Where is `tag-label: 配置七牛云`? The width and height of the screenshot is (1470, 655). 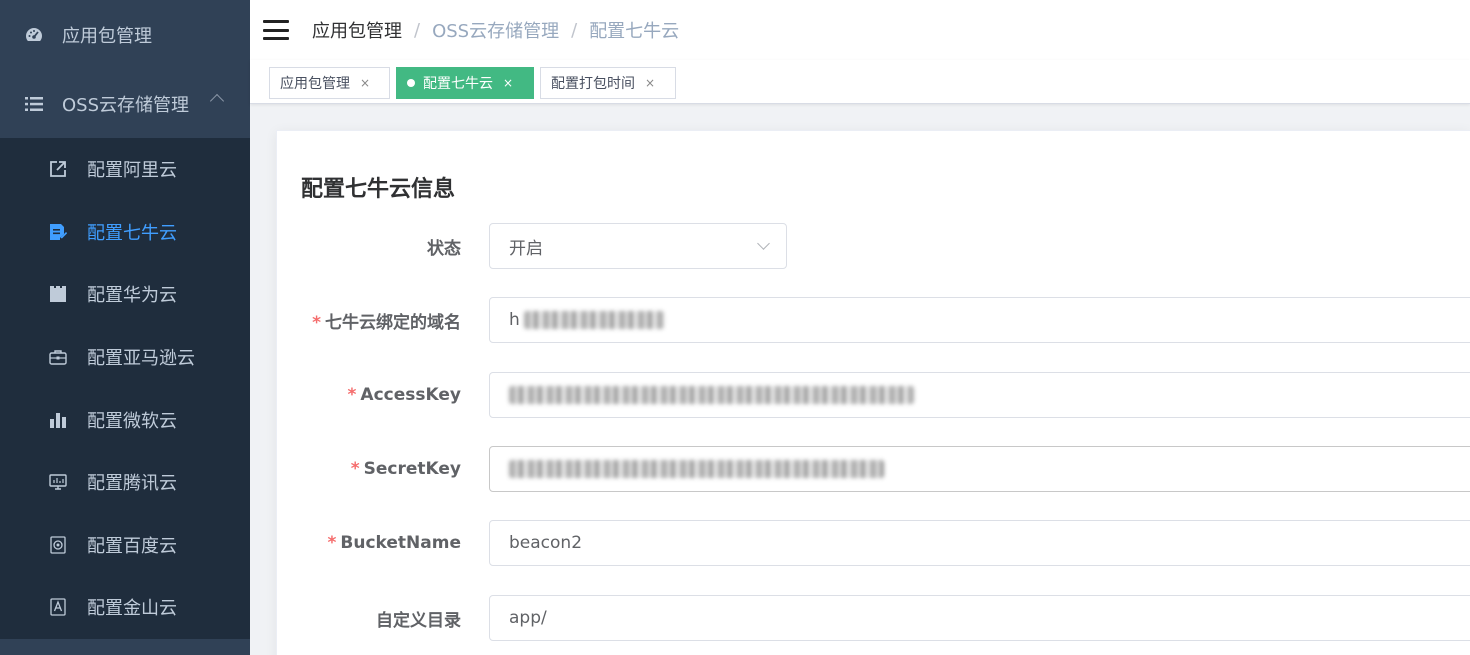
tag-label: 配置七牛云 is located at coordinates (458, 84).